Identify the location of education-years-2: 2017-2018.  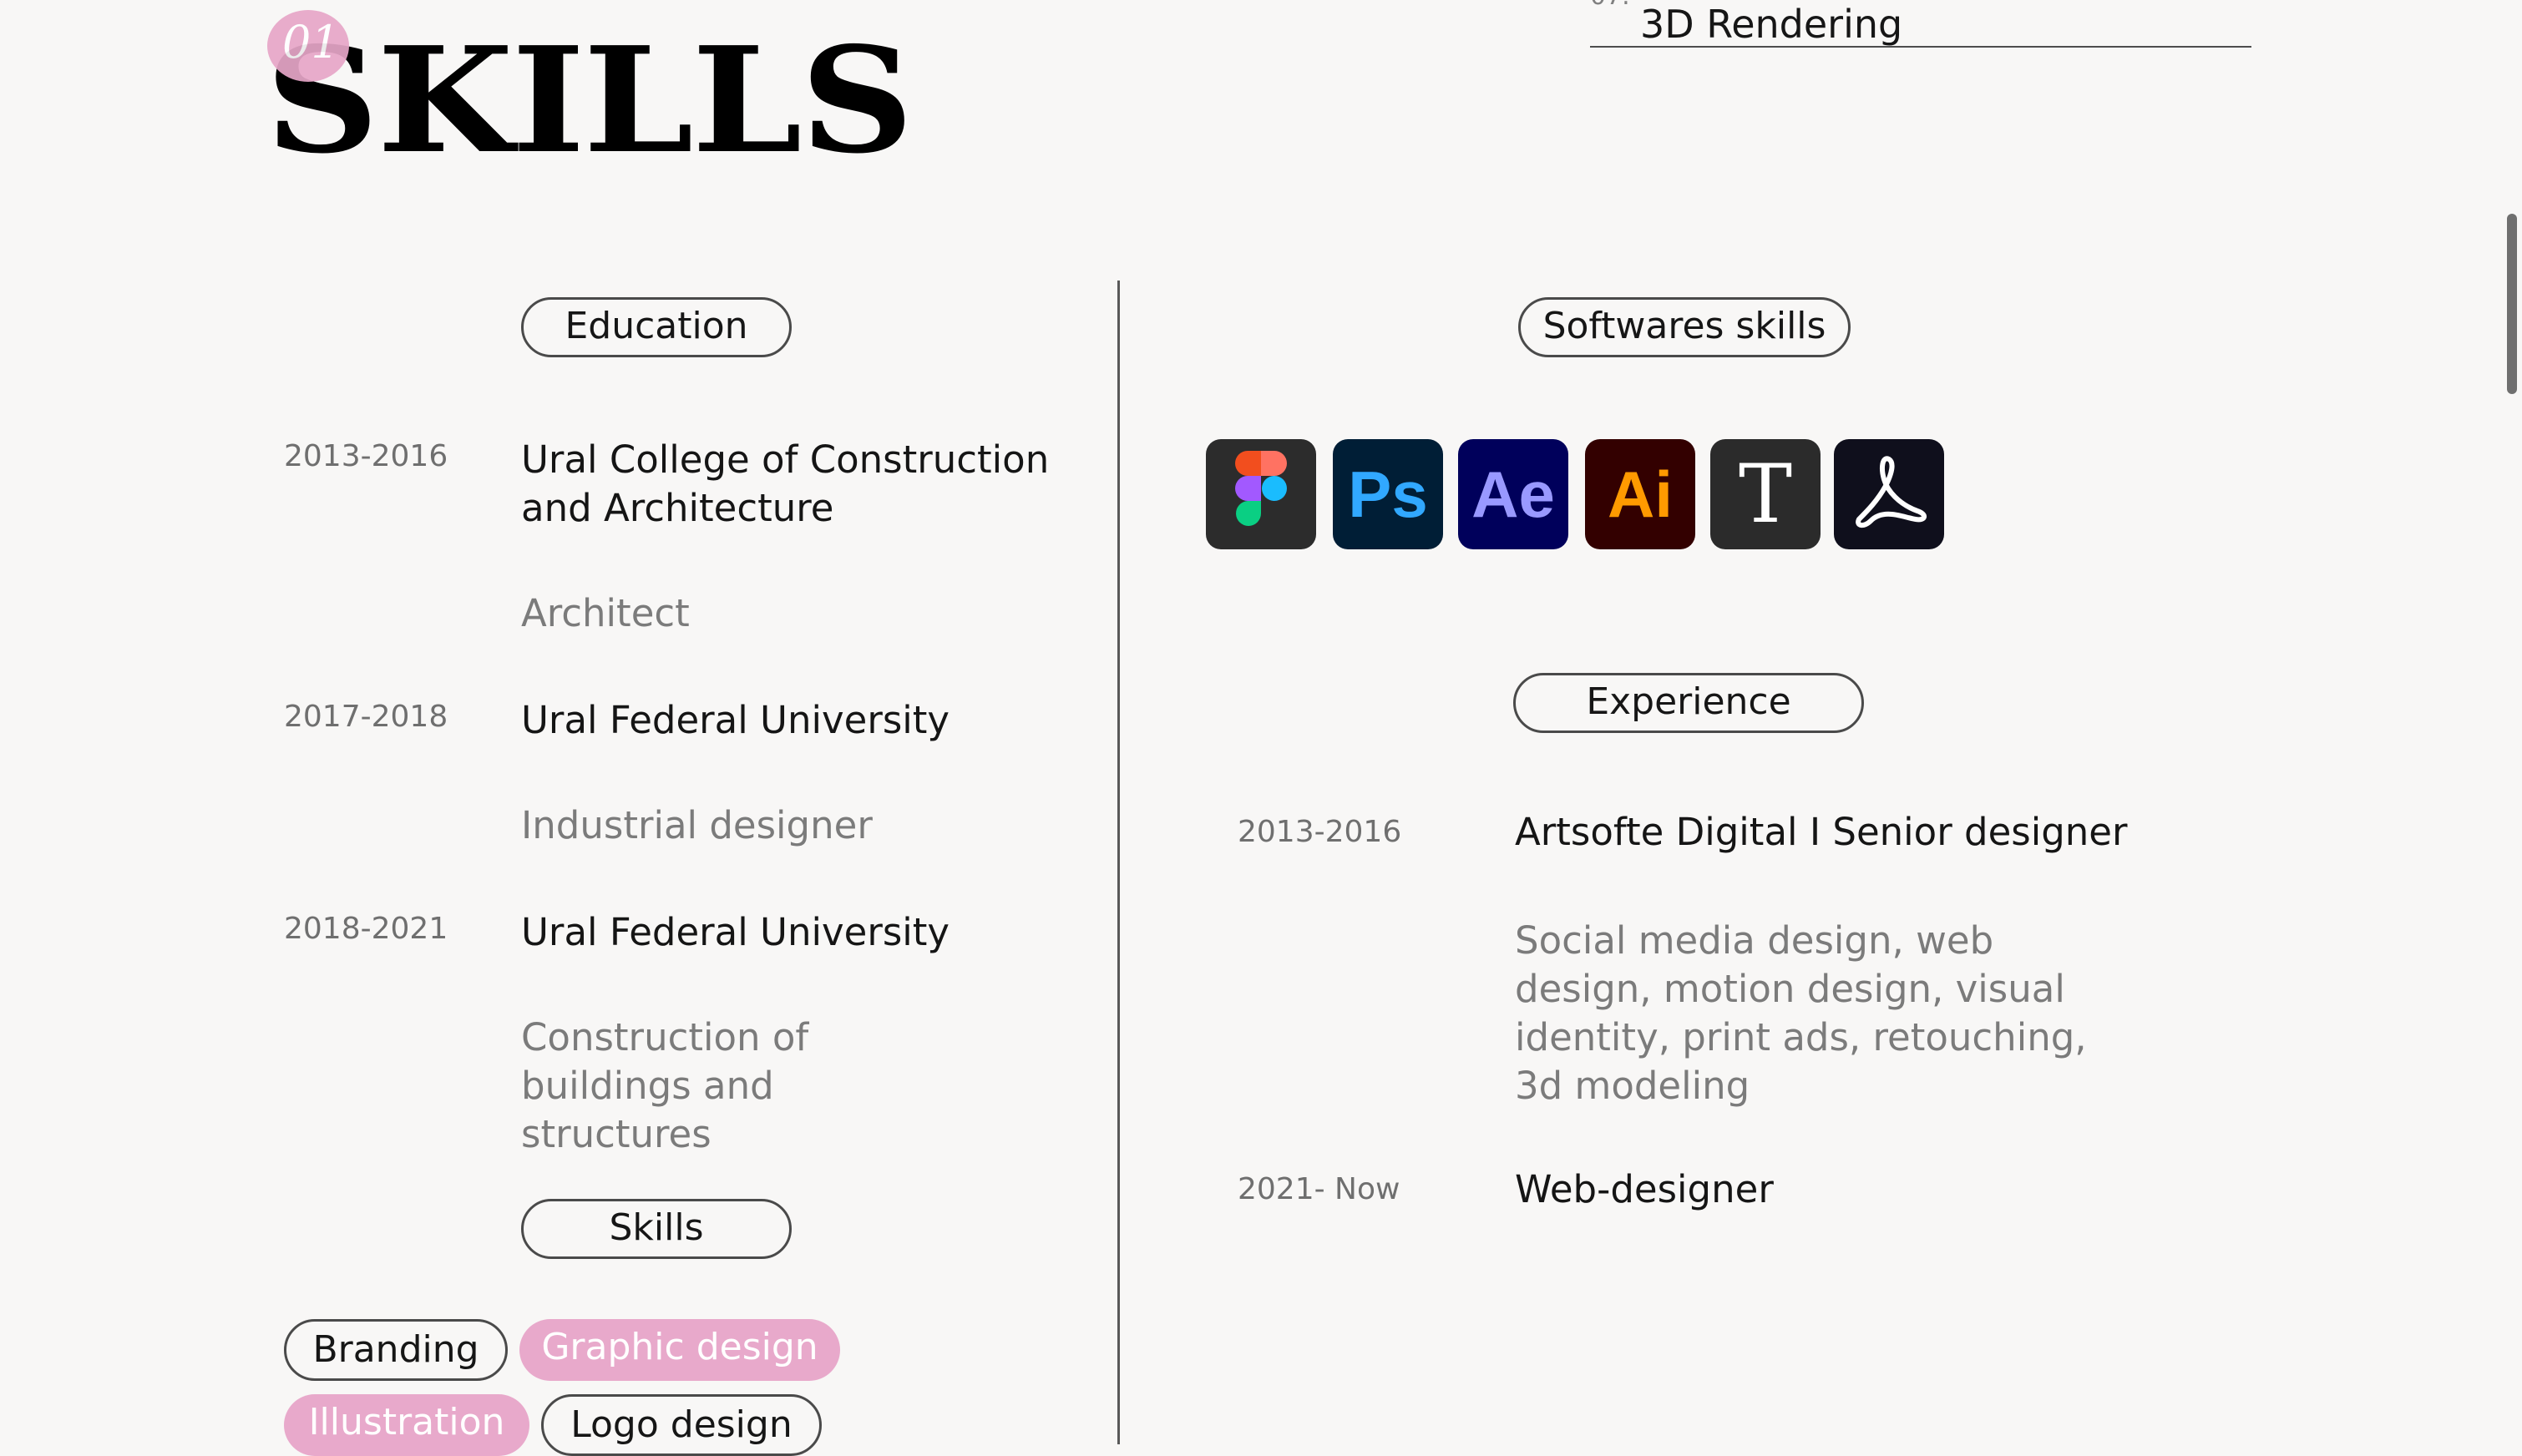
(366, 717).